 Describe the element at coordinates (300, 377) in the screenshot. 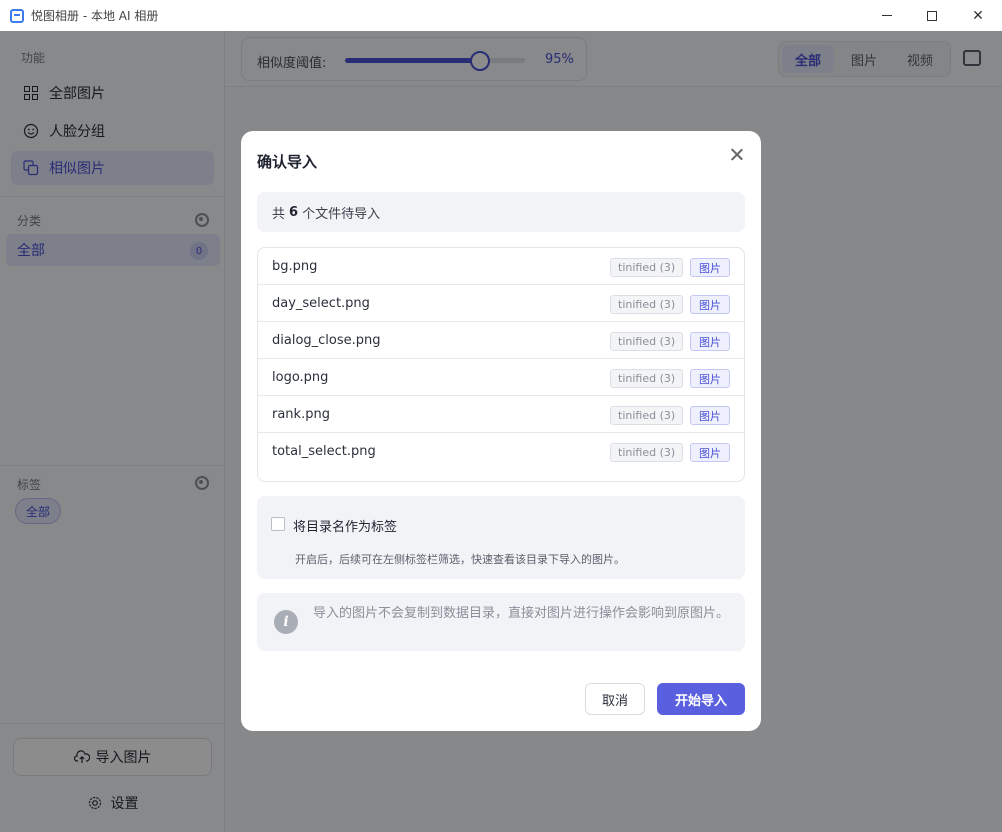

I see `file-name: logo.png` at that location.